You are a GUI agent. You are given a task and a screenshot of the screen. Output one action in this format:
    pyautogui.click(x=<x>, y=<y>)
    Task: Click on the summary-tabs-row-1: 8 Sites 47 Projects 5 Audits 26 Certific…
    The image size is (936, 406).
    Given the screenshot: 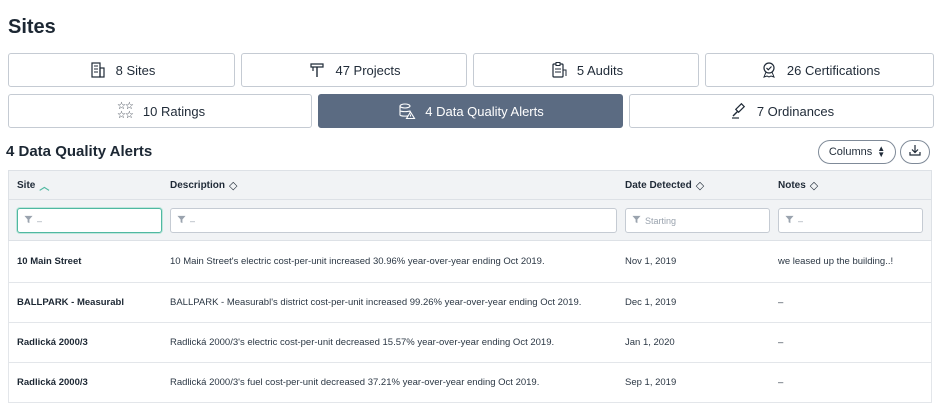 What is the action you would take?
    pyautogui.click(x=471, y=70)
    